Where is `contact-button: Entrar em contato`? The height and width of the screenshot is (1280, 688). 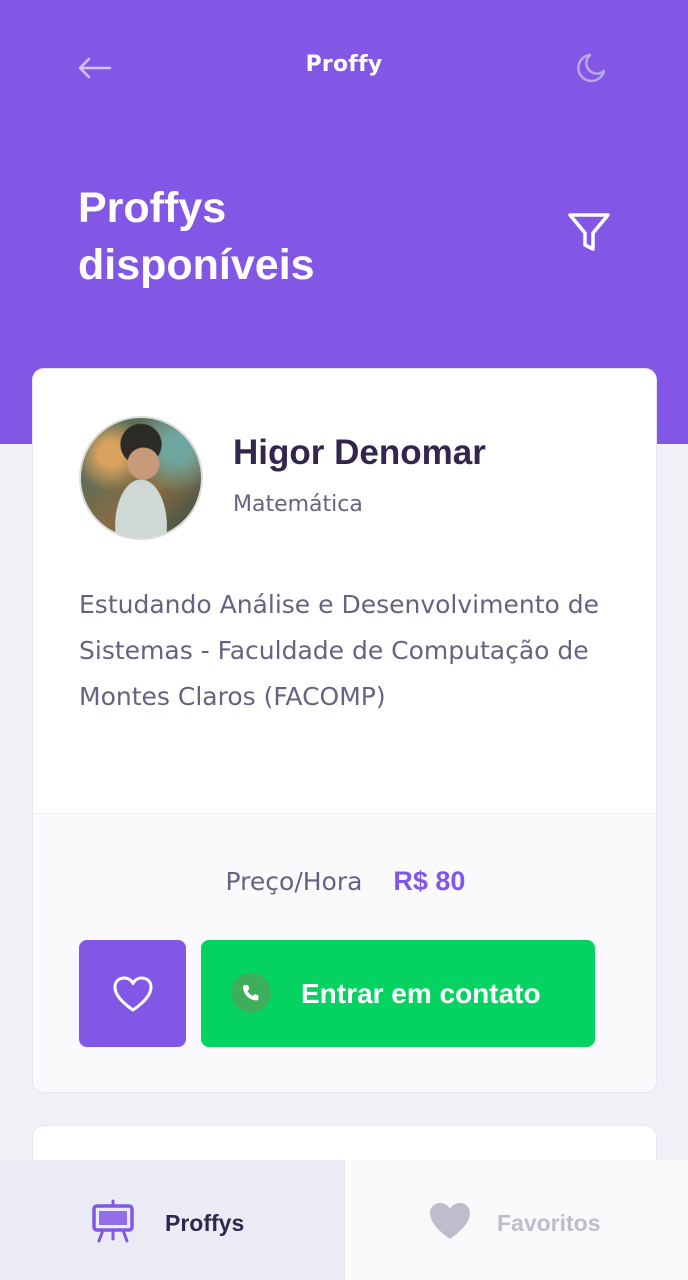 contact-button: Entrar em contato is located at coordinates (398, 993).